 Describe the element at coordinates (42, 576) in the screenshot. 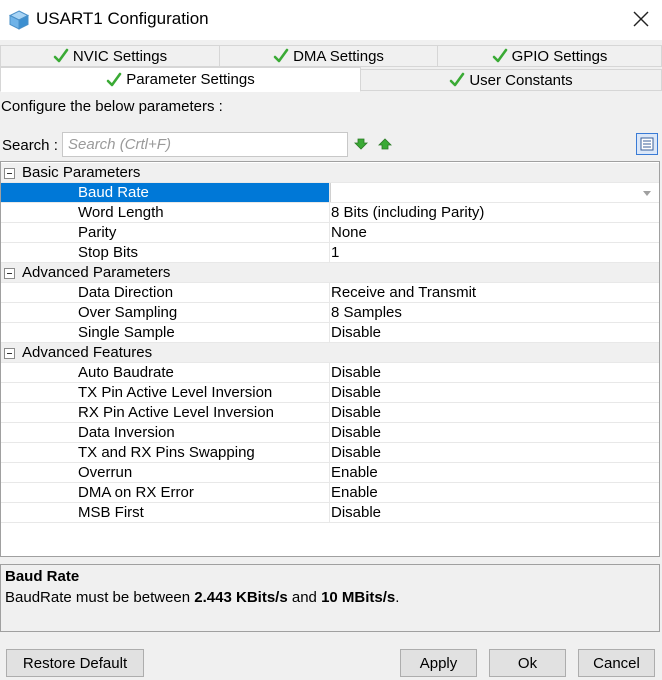

I see `description-title: Baud Rate` at that location.